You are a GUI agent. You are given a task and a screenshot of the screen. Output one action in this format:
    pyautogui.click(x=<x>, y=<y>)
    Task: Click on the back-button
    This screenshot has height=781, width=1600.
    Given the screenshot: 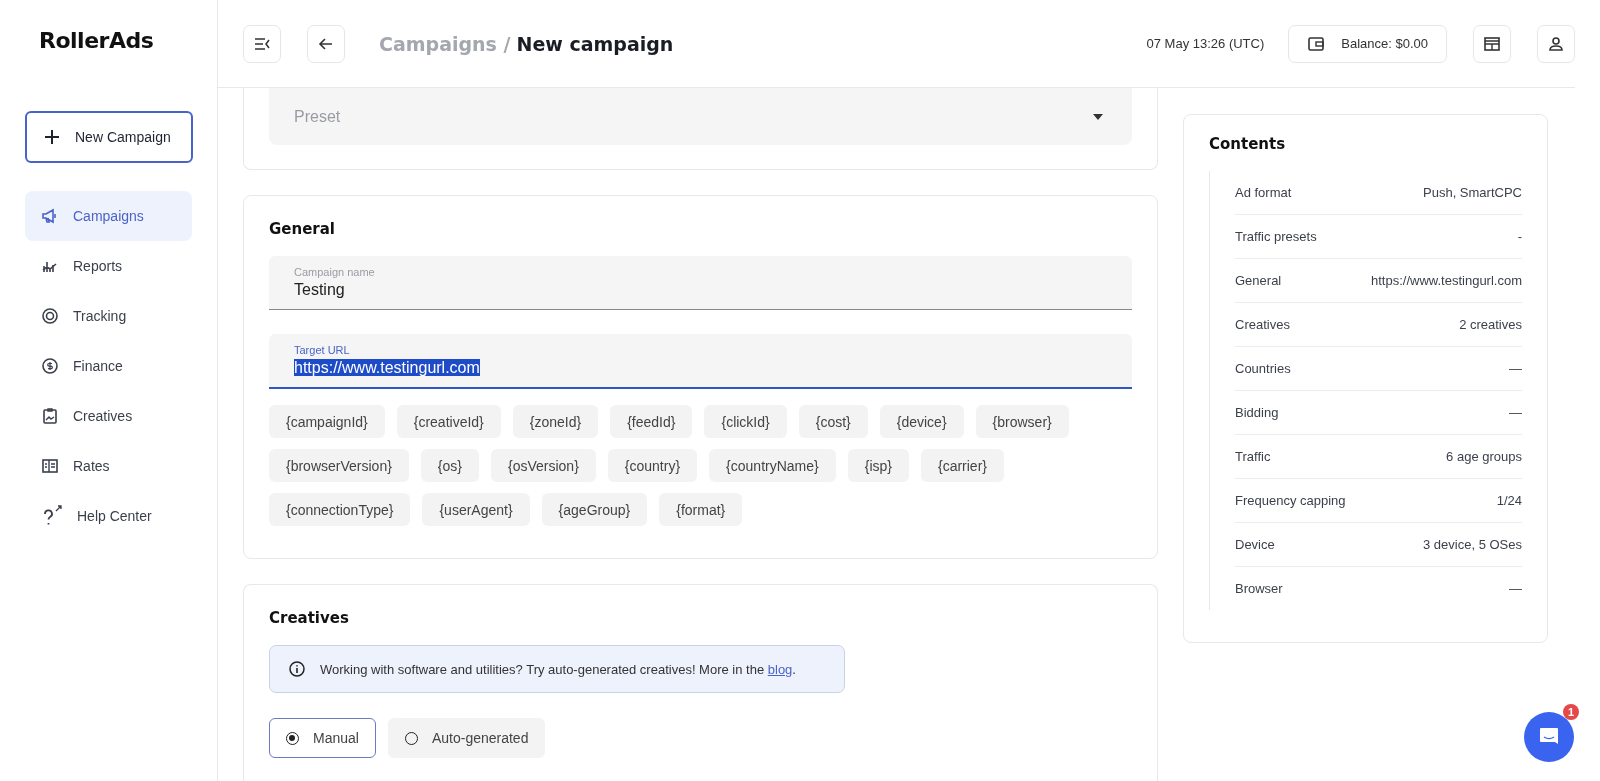 What is the action you would take?
    pyautogui.click(x=326, y=43)
    